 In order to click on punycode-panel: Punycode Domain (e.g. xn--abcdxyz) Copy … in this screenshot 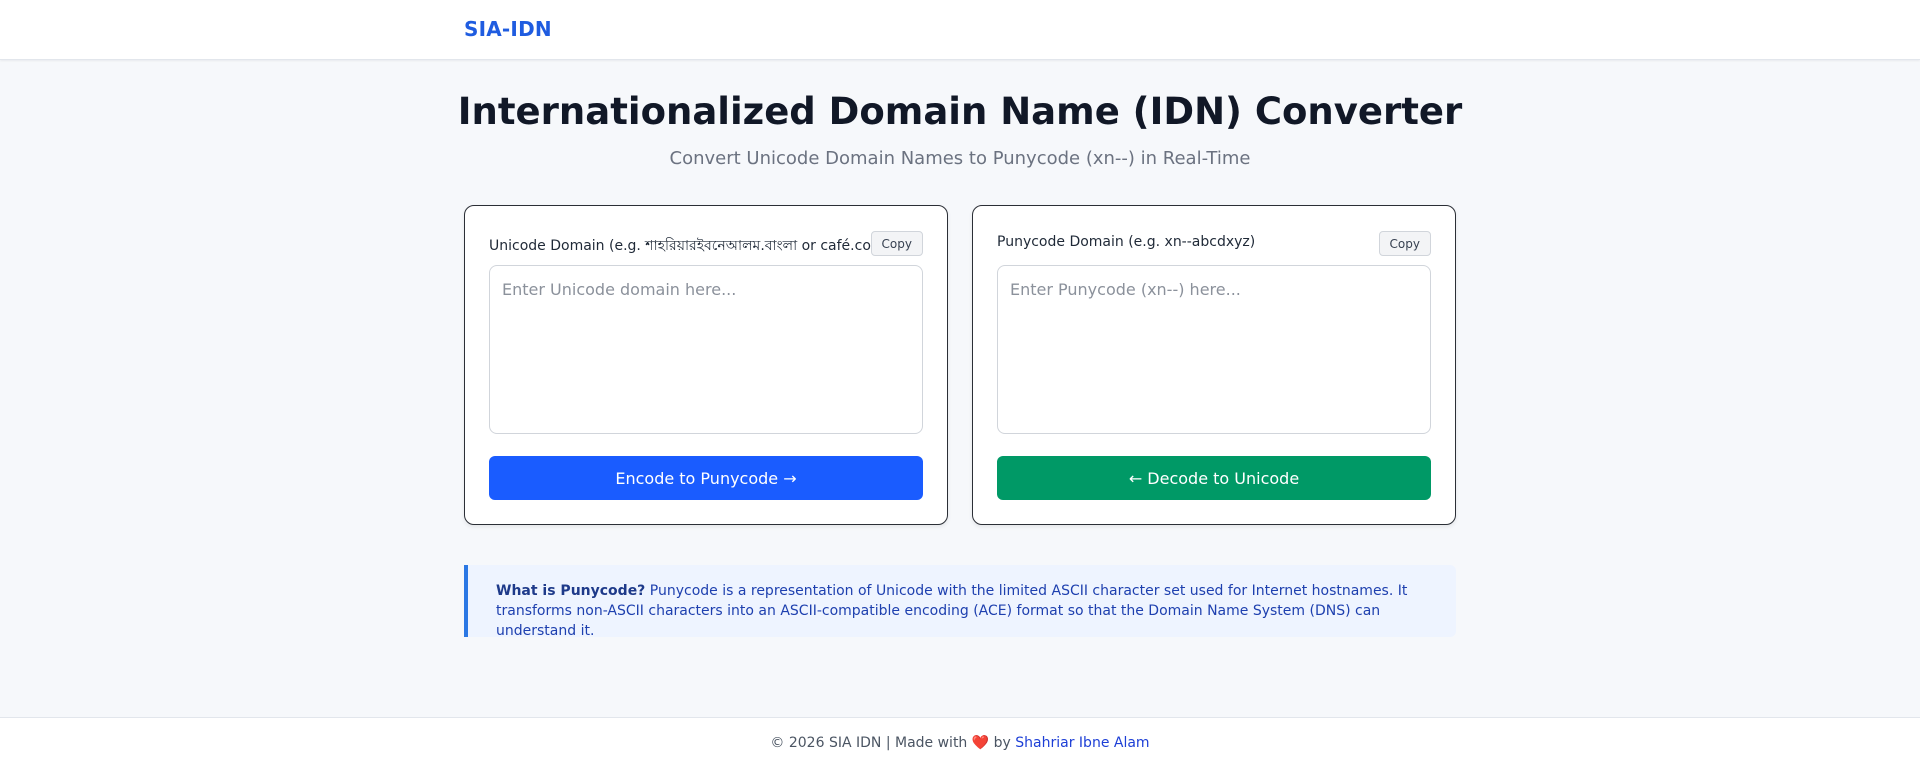, I will do `click(1214, 365)`.